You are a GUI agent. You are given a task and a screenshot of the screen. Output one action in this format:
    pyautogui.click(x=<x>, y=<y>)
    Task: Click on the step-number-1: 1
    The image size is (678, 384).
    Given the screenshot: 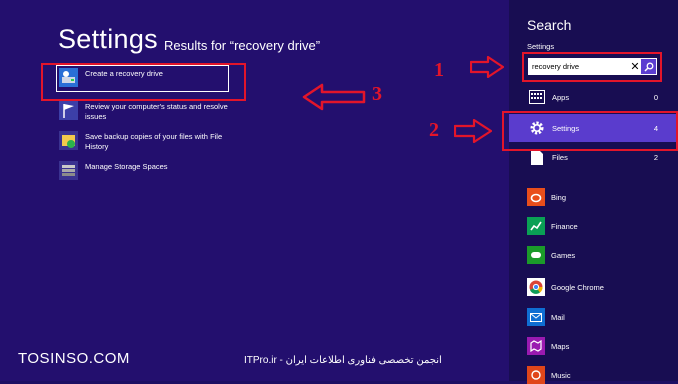 What is the action you would take?
    pyautogui.click(x=439, y=70)
    